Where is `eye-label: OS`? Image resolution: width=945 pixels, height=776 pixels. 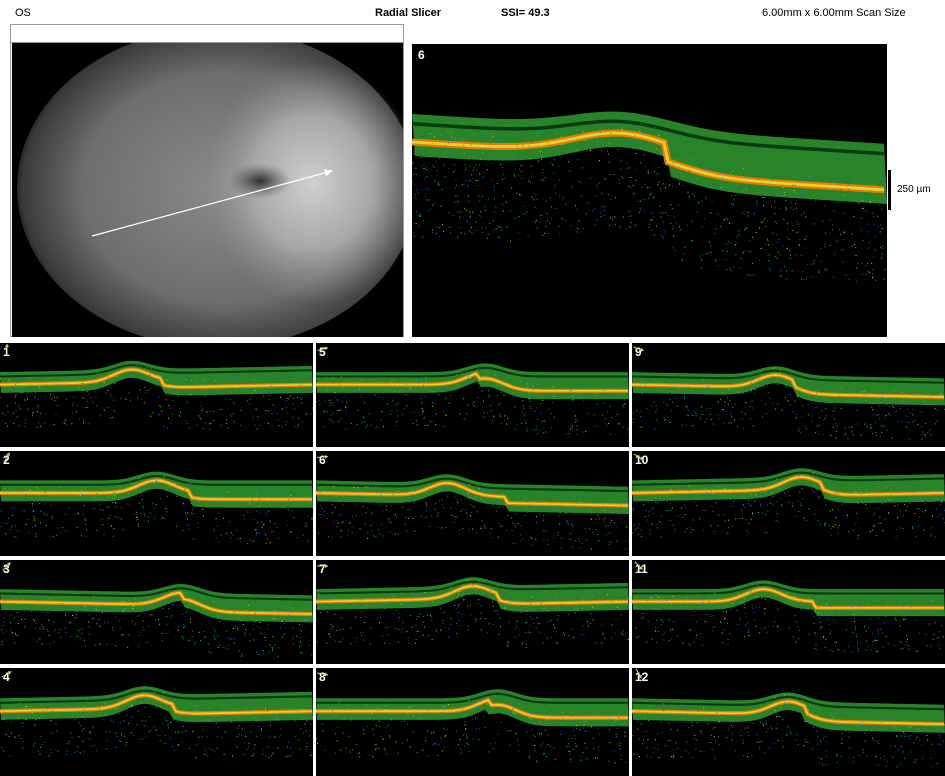
eye-label: OS is located at coordinates (23, 13).